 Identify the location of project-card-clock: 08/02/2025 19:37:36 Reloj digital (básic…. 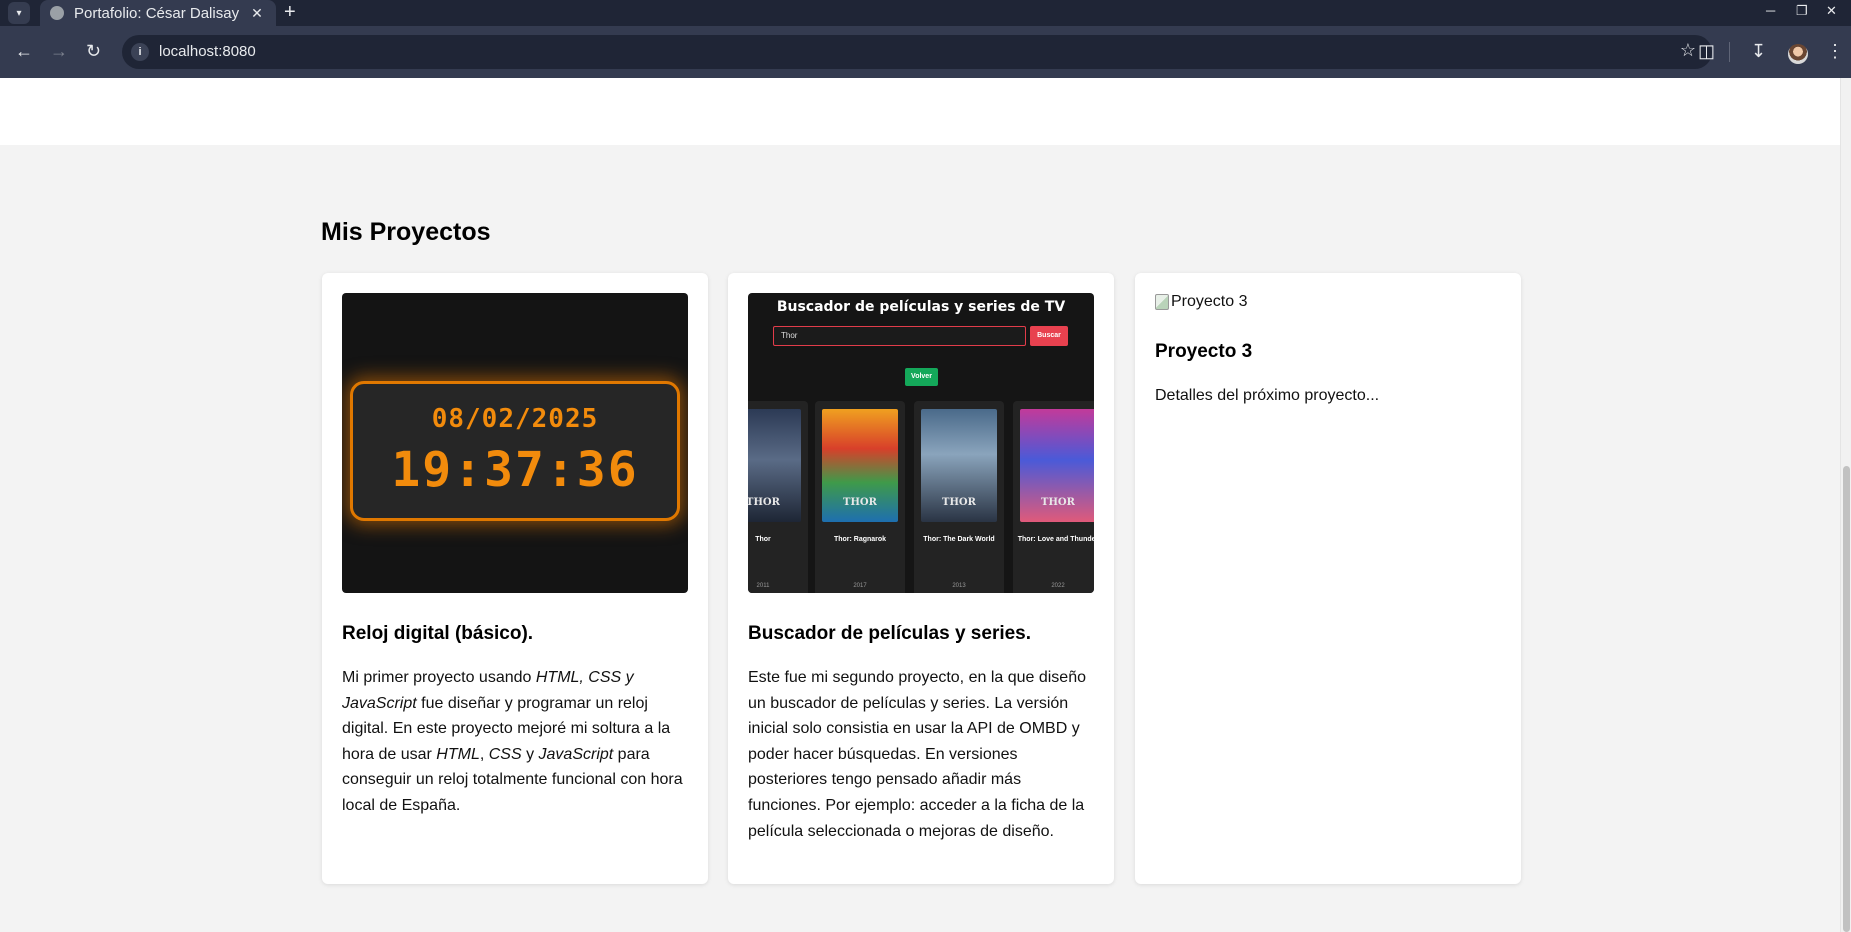
(515, 578).